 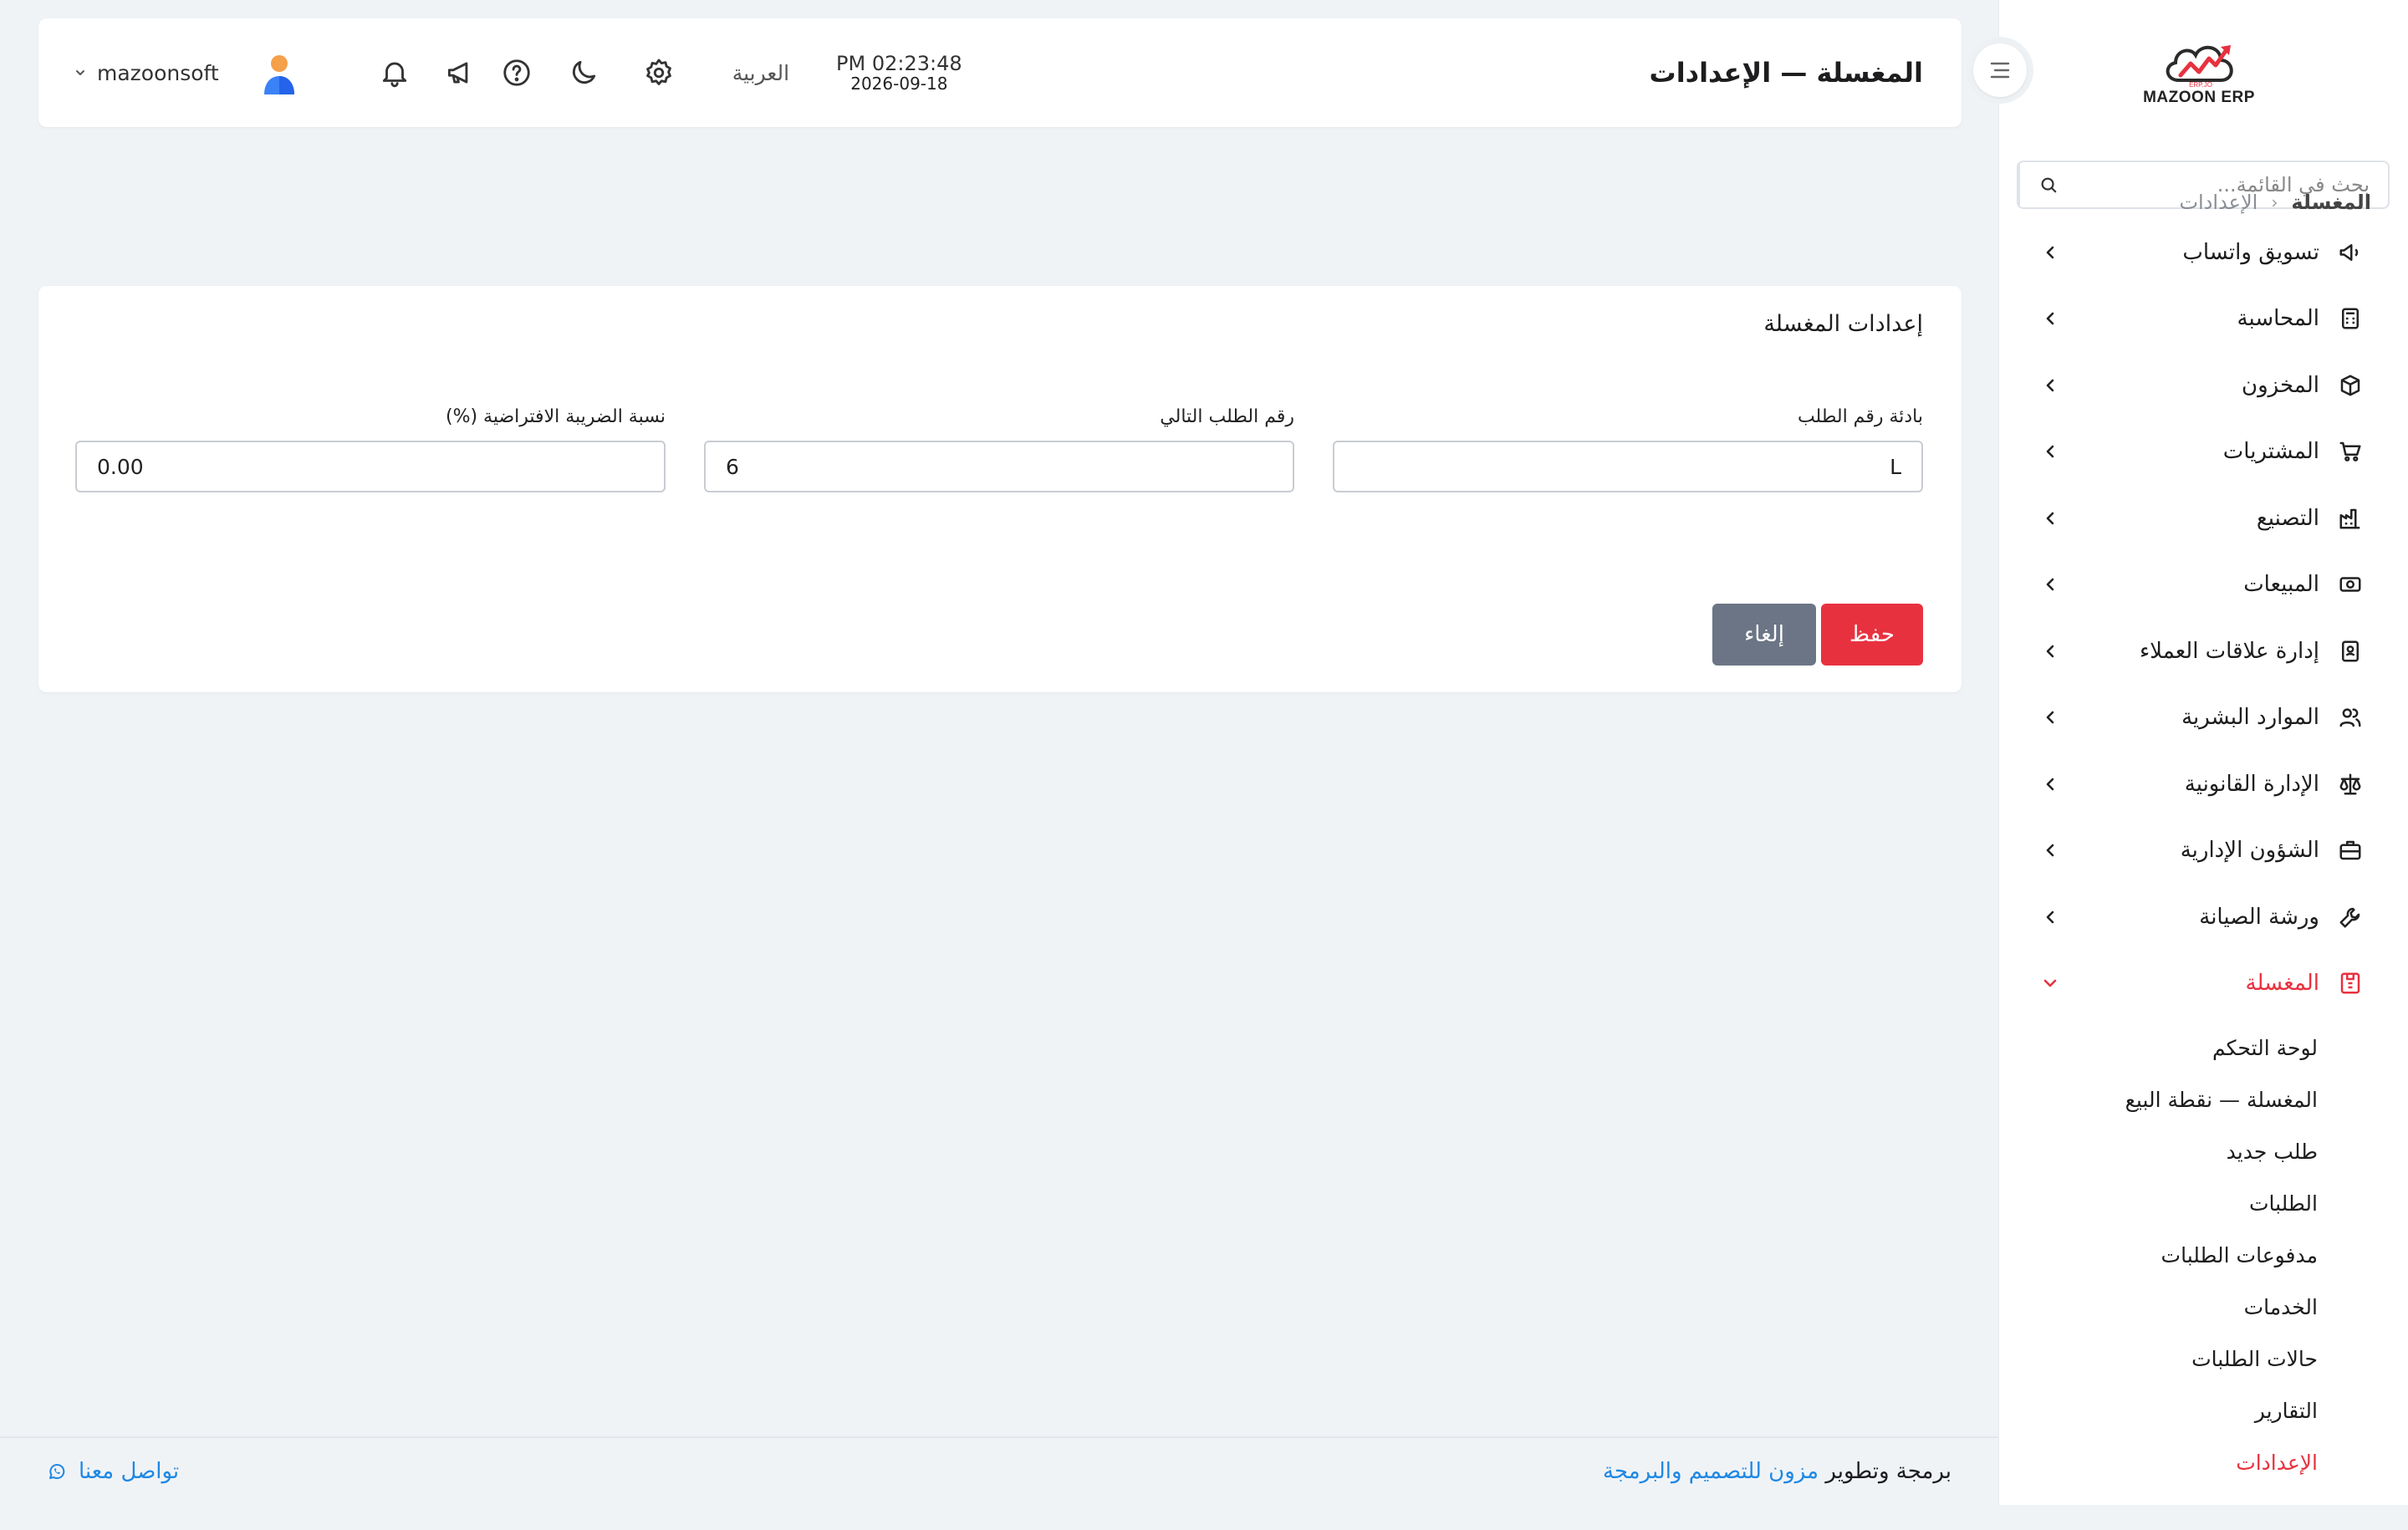 I want to click on washer-icon, so click(x=2350, y=983).